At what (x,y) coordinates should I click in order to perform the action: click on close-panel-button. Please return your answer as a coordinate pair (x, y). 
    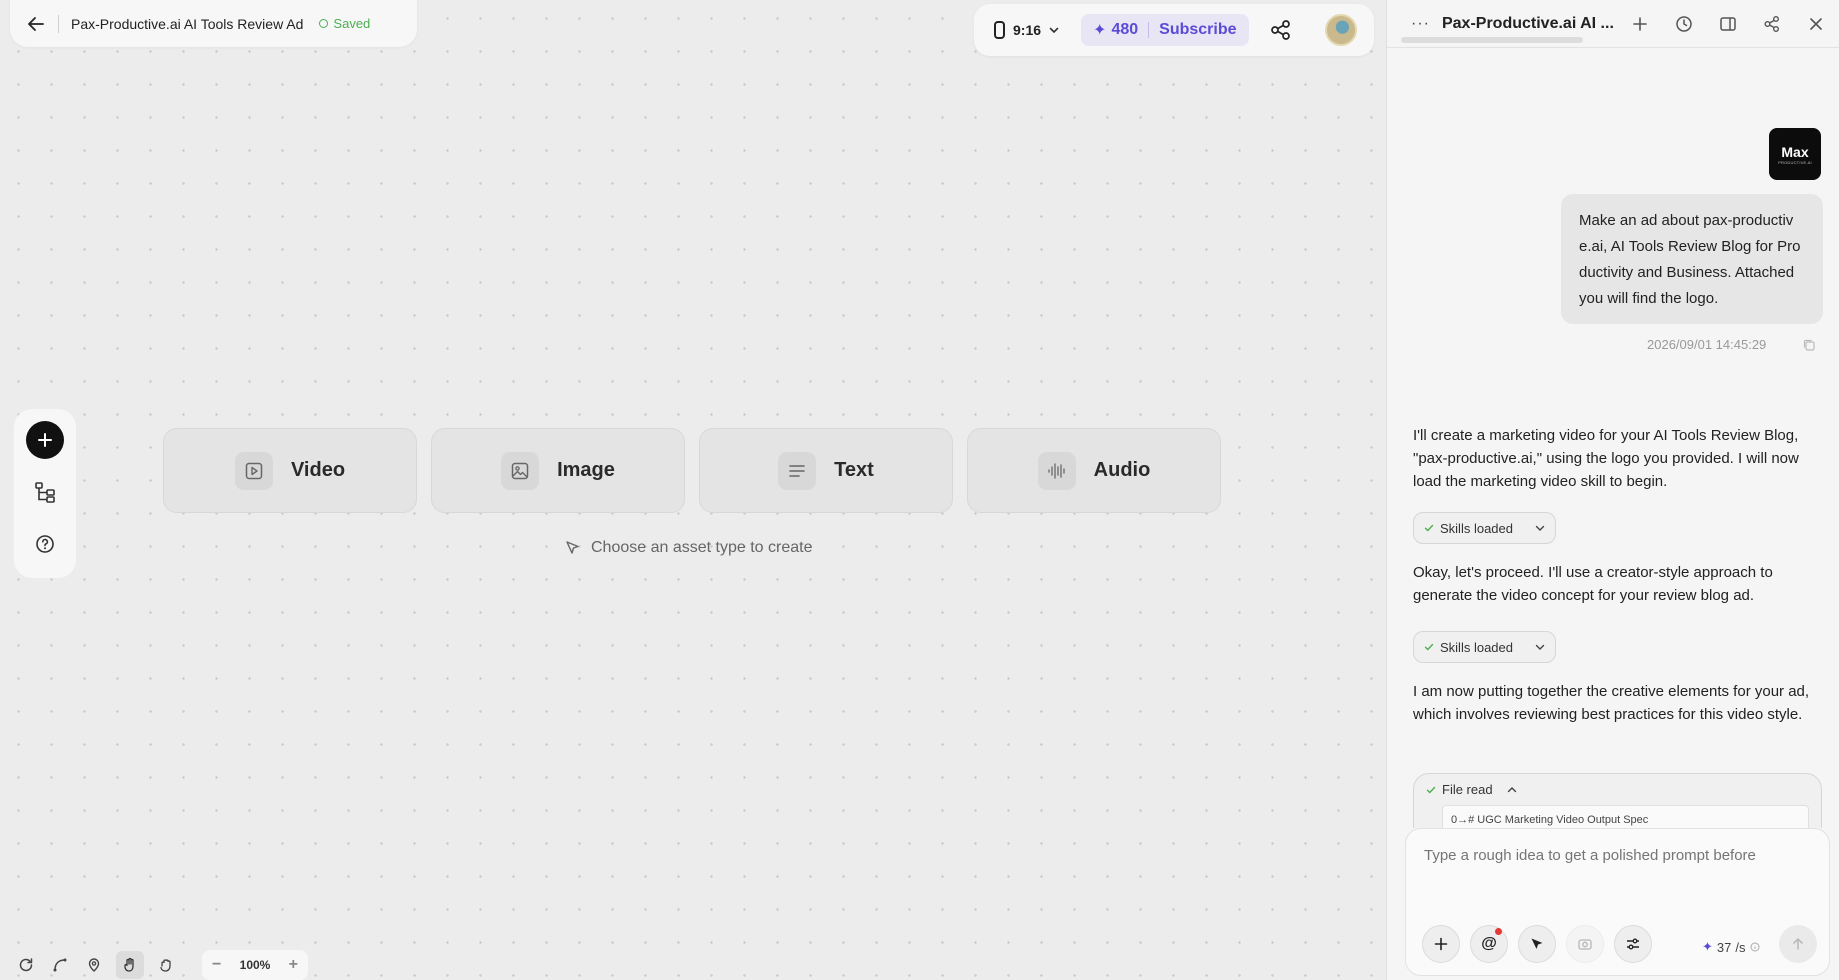
    Looking at the image, I should click on (1816, 24).